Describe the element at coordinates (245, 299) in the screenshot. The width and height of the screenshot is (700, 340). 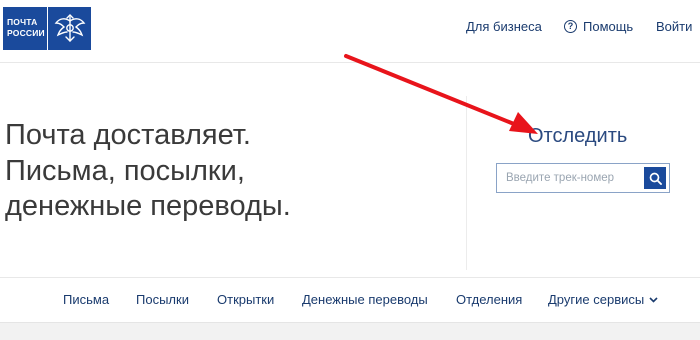
I see `nav-postcards: Открытки` at that location.